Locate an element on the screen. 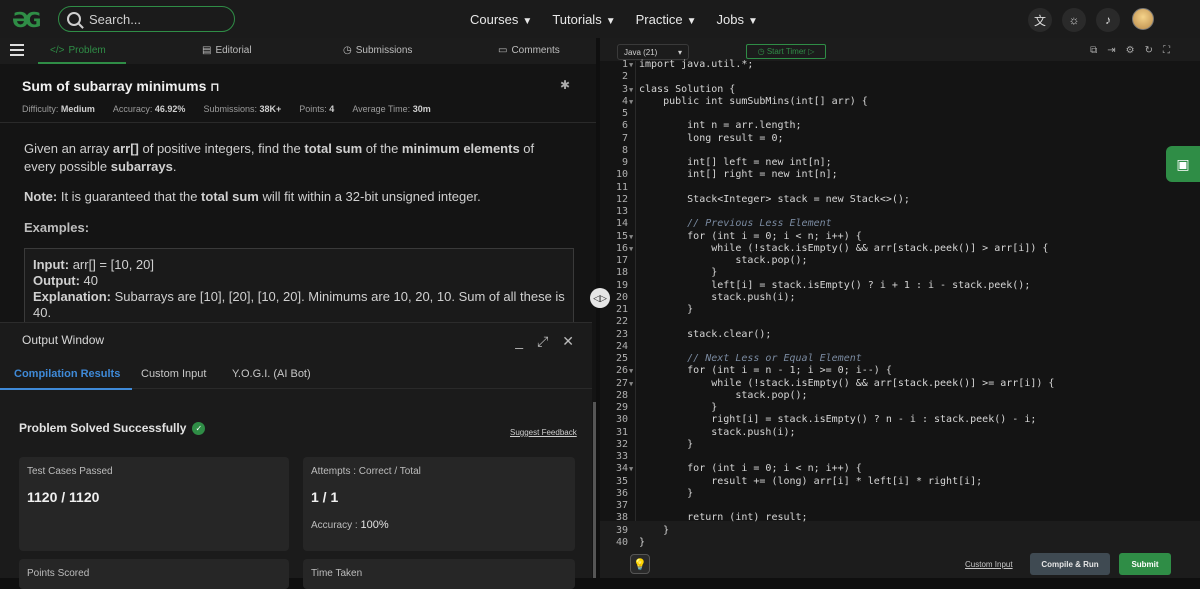 The height and width of the screenshot is (589, 1200). line-number: 8 is located at coordinates (624, 150).